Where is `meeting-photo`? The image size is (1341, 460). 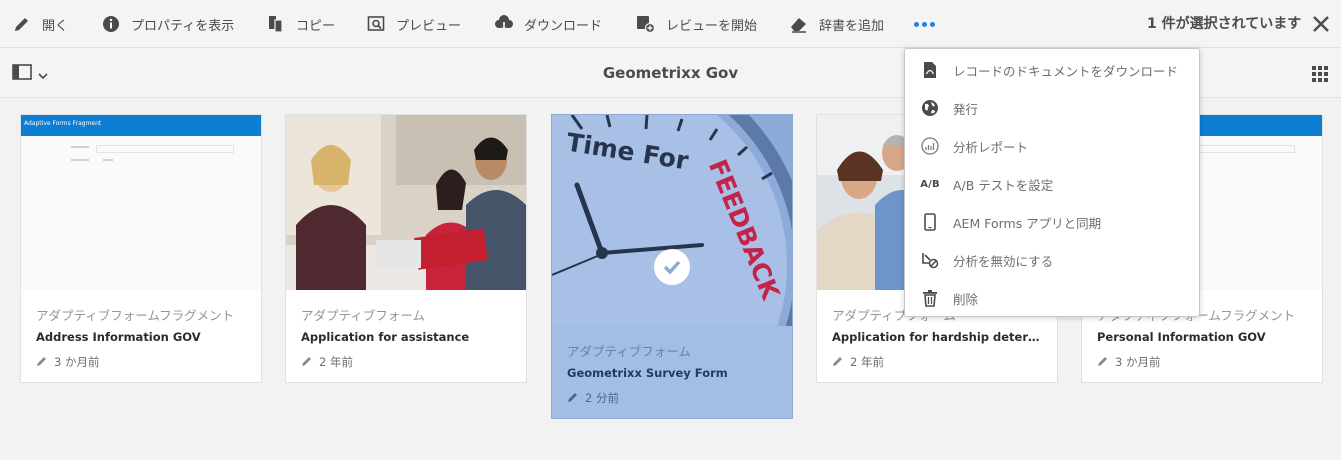 meeting-photo is located at coordinates (406, 202).